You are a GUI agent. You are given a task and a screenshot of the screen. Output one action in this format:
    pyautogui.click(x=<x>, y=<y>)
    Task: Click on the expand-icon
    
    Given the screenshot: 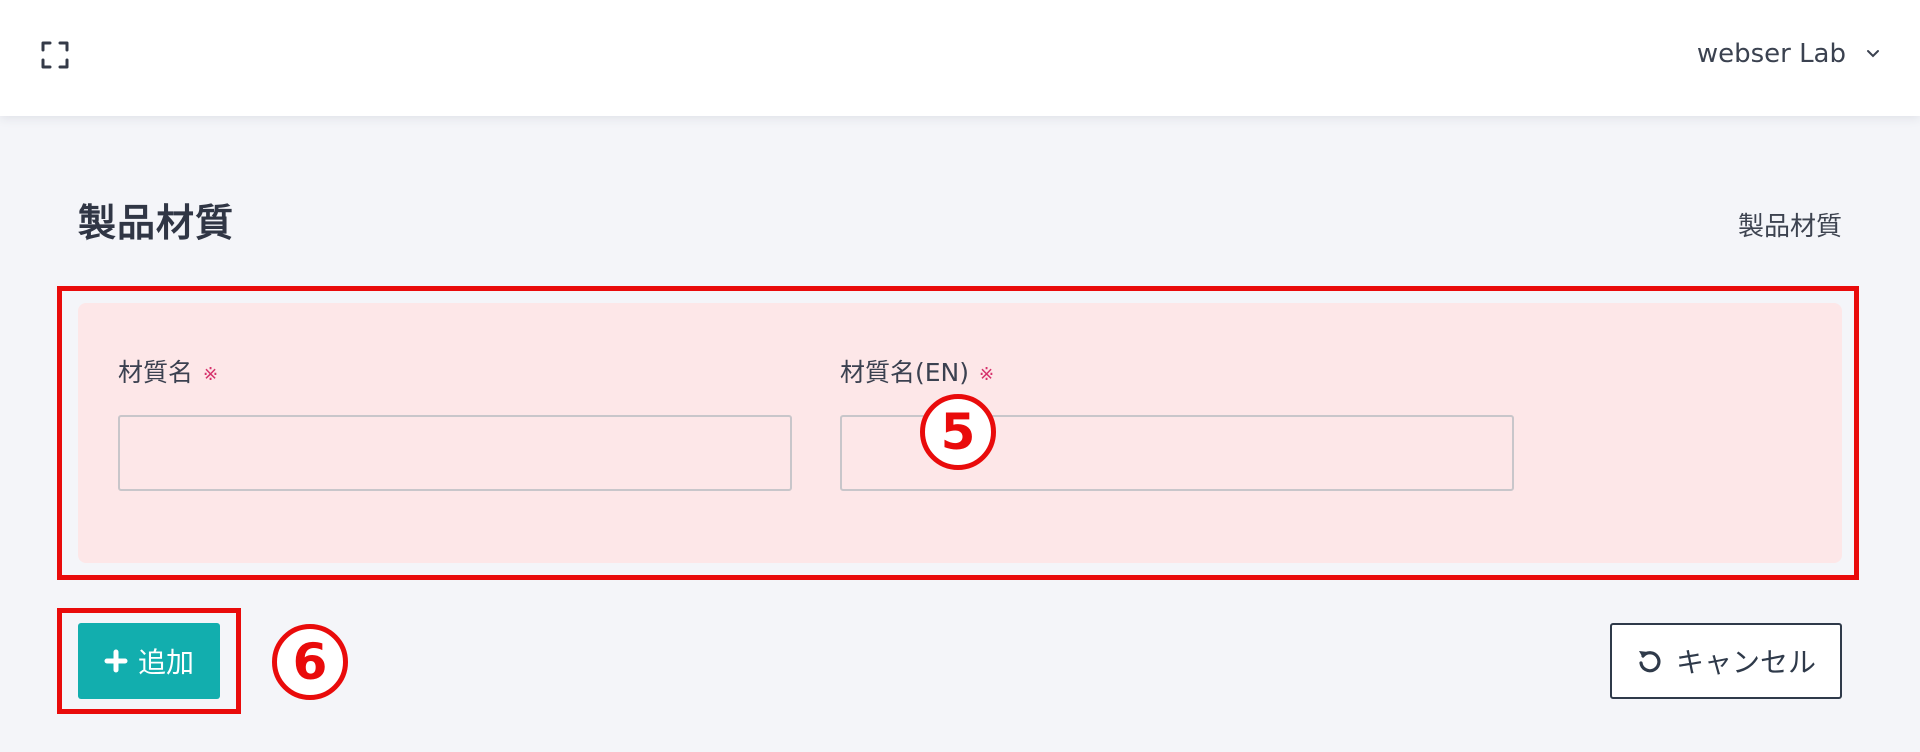 What is the action you would take?
    pyautogui.click(x=55, y=55)
    